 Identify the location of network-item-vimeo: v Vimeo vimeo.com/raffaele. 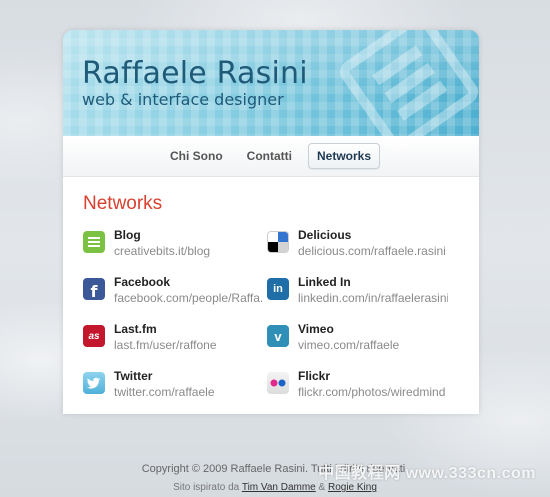
(362, 342).